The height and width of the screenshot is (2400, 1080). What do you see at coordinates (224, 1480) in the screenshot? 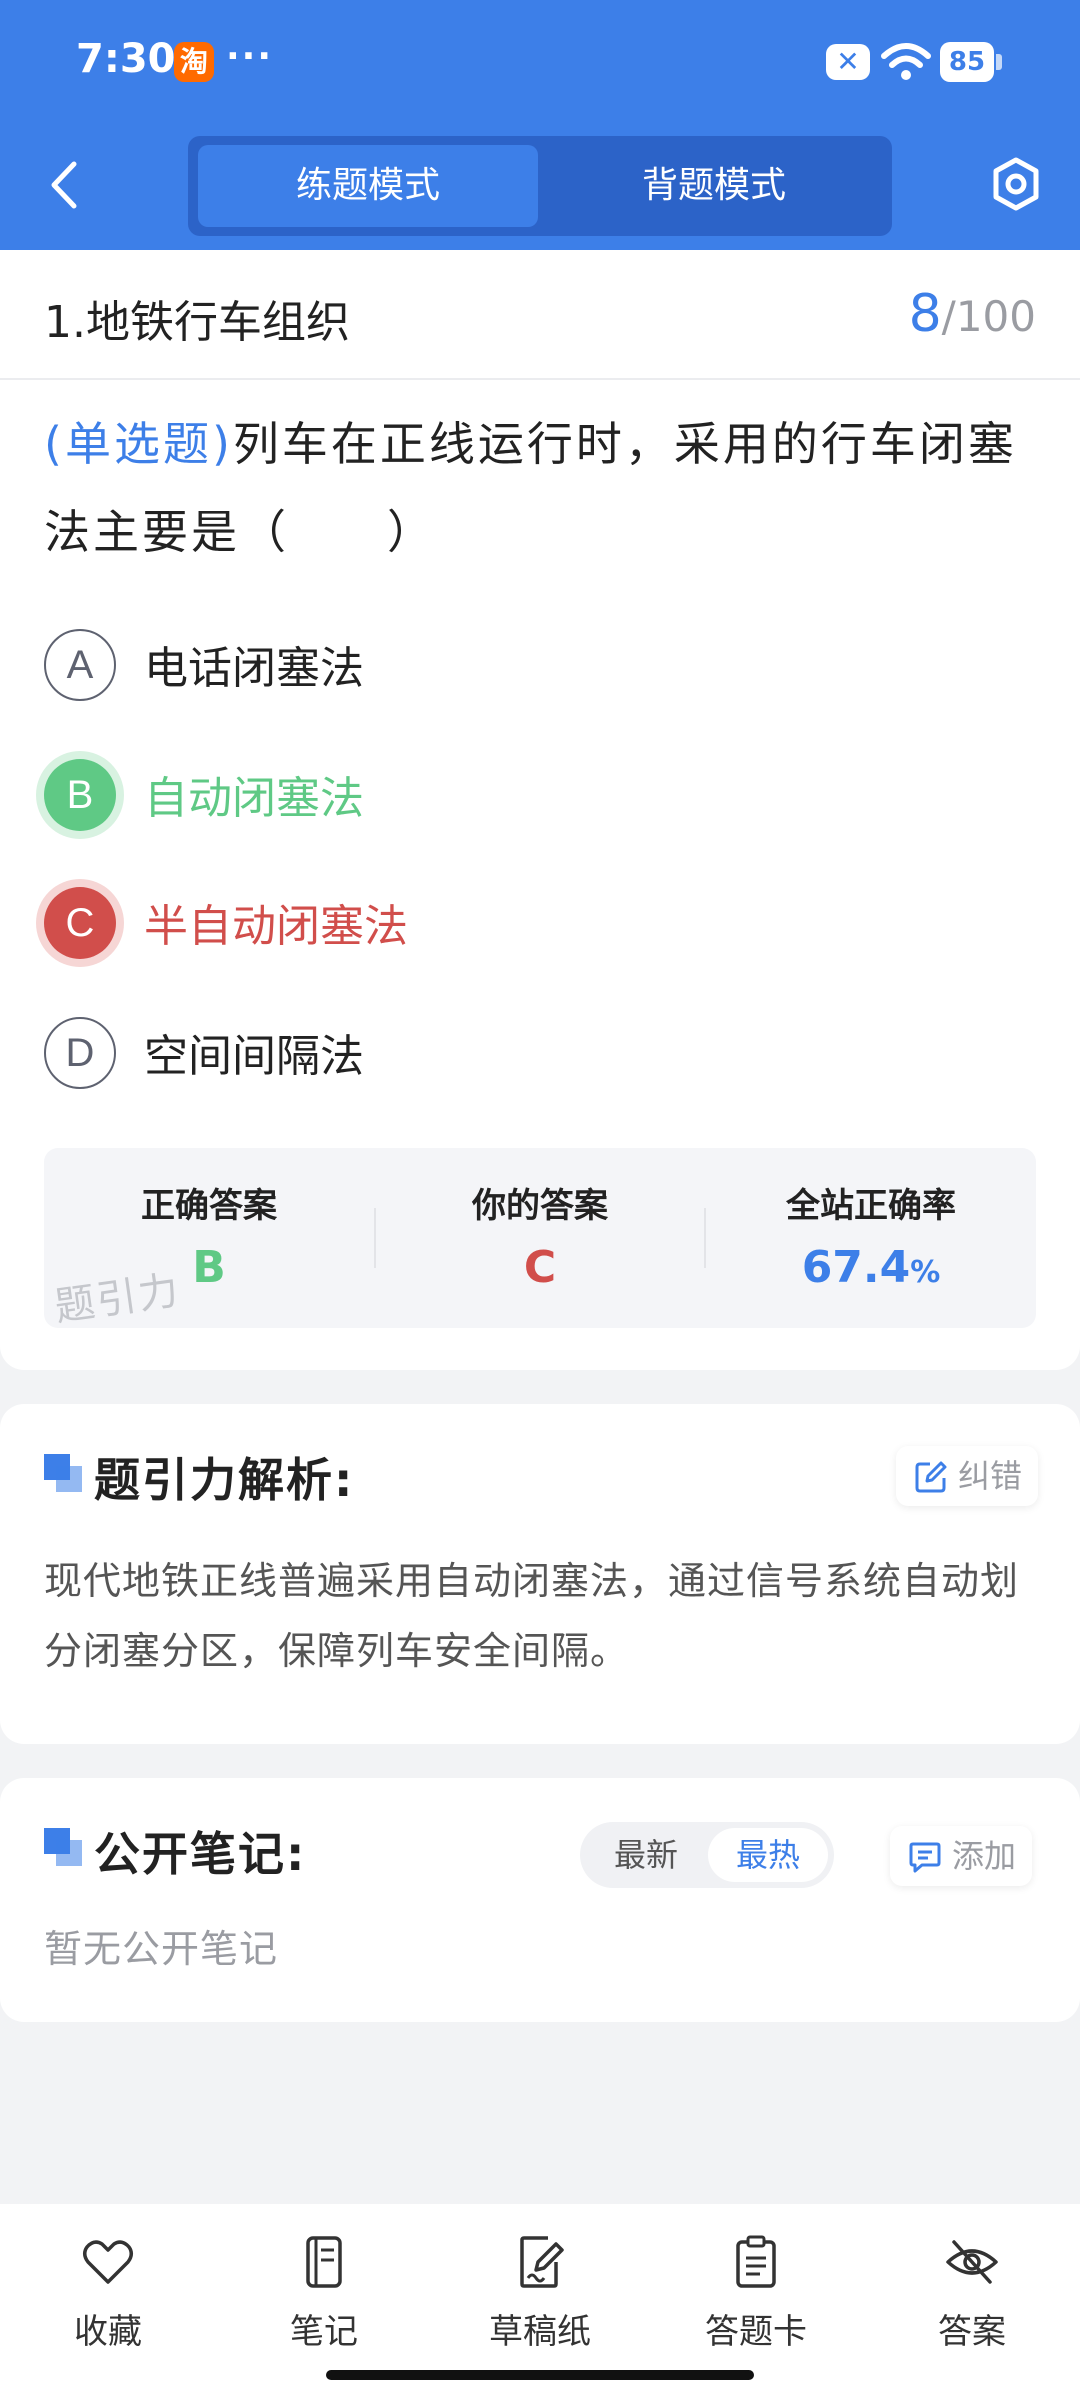
I see `analysis-title: 题引力解析:` at bounding box center [224, 1480].